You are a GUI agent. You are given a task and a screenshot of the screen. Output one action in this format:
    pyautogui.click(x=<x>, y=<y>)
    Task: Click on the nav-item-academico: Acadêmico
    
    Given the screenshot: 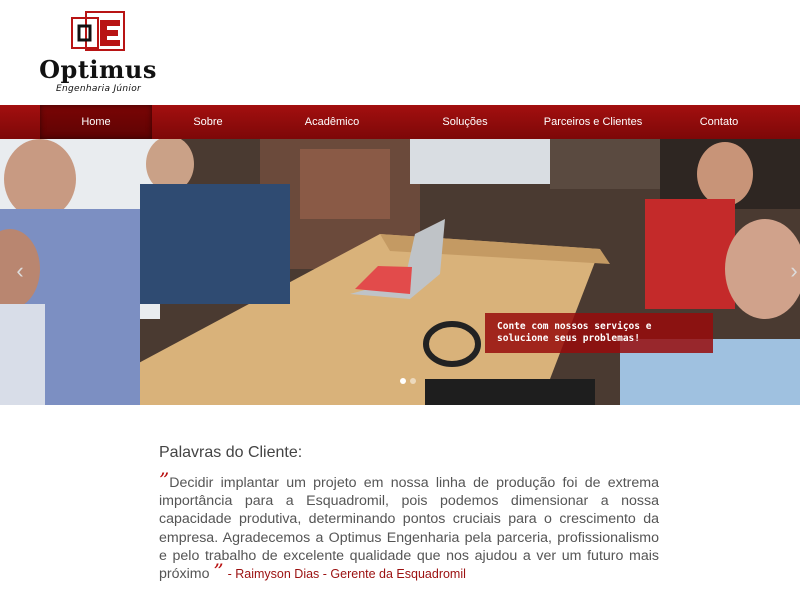 What is the action you would take?
    pyautogui.click(x=332, y=122)
    